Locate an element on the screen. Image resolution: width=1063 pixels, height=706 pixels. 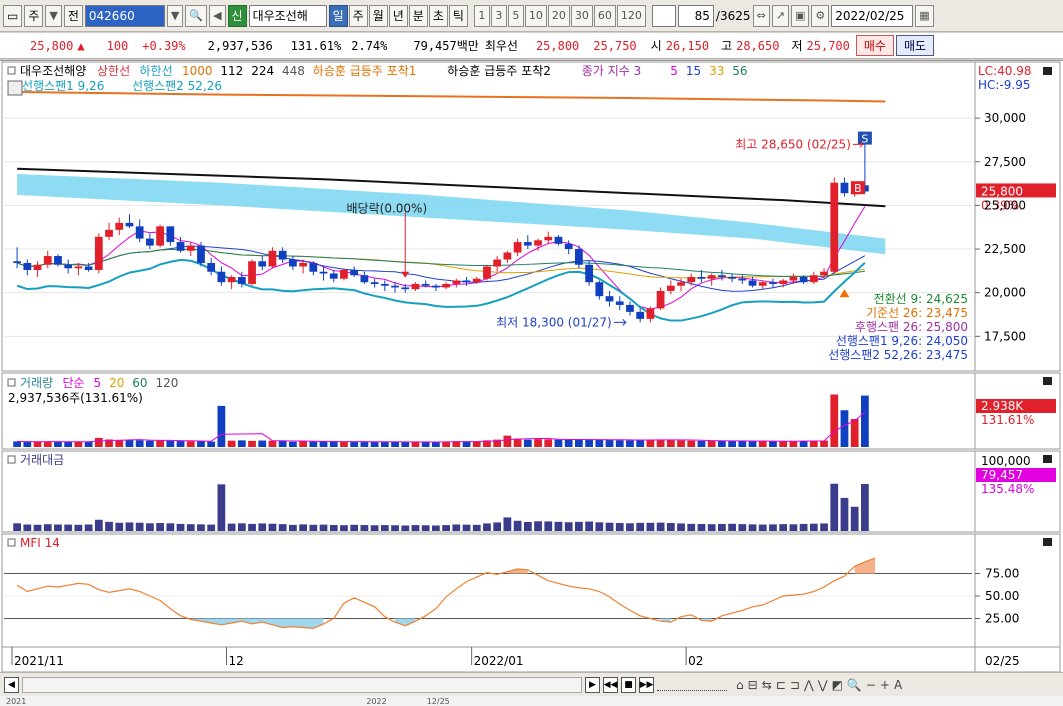
buy-button: 매수 is located at coordinates (874, 45).